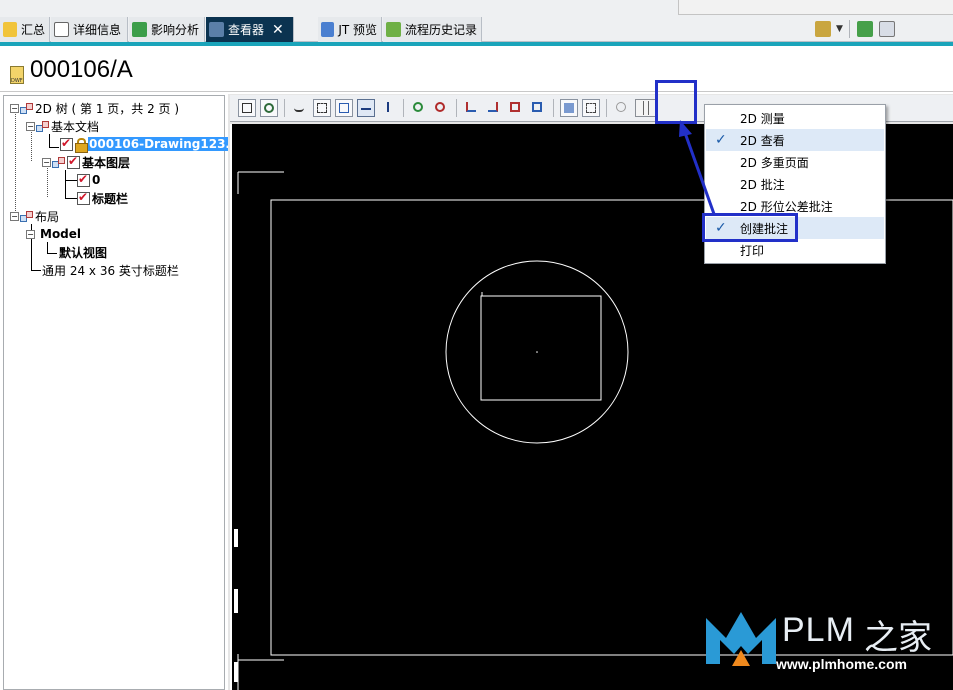 The height and width of the screenshot is (690, 953). Describe the element at coordinates (849, 29) in the screenshot. I see `tools-divider` at that location.